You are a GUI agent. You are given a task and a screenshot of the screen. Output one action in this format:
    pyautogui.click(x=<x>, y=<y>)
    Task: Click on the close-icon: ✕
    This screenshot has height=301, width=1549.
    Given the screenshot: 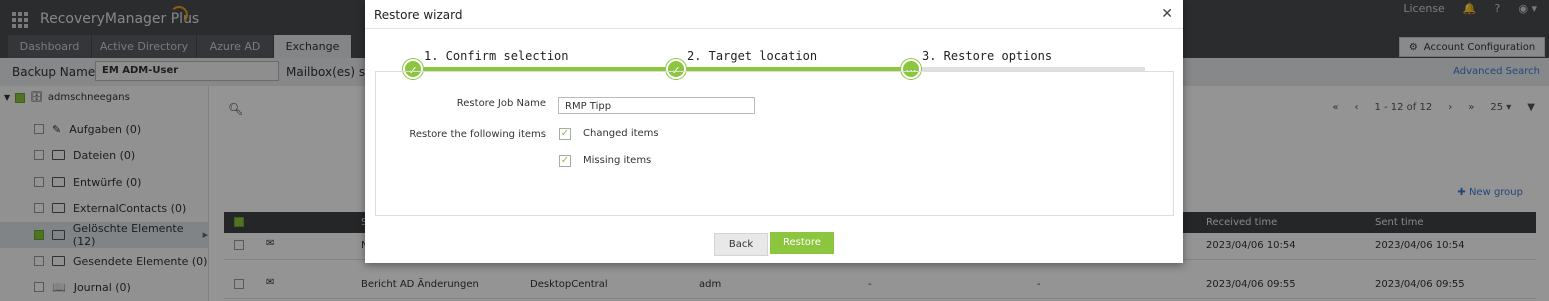 What is the action you would take?
    pyautogui.click(x=1167, y=14)
    